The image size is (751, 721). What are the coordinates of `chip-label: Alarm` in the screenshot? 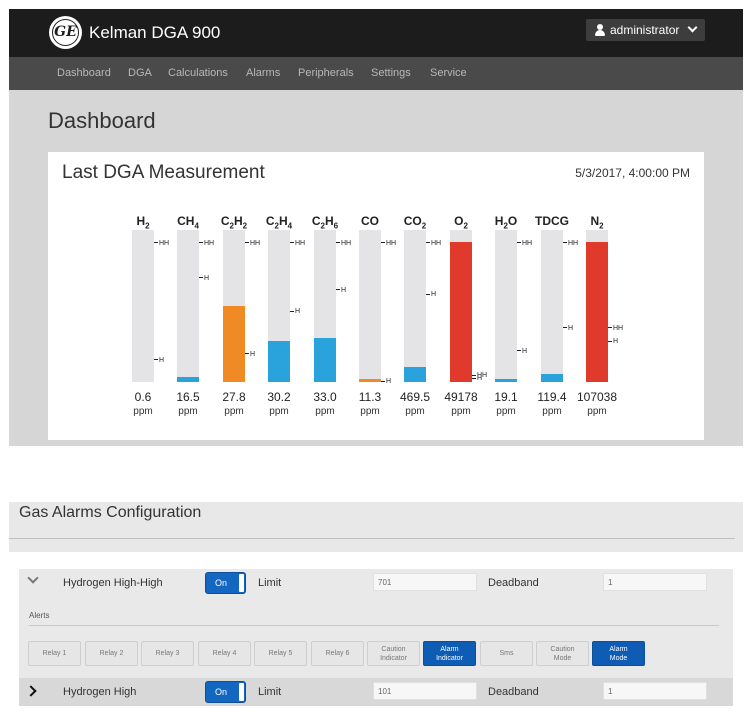 It's located at (449, 649).